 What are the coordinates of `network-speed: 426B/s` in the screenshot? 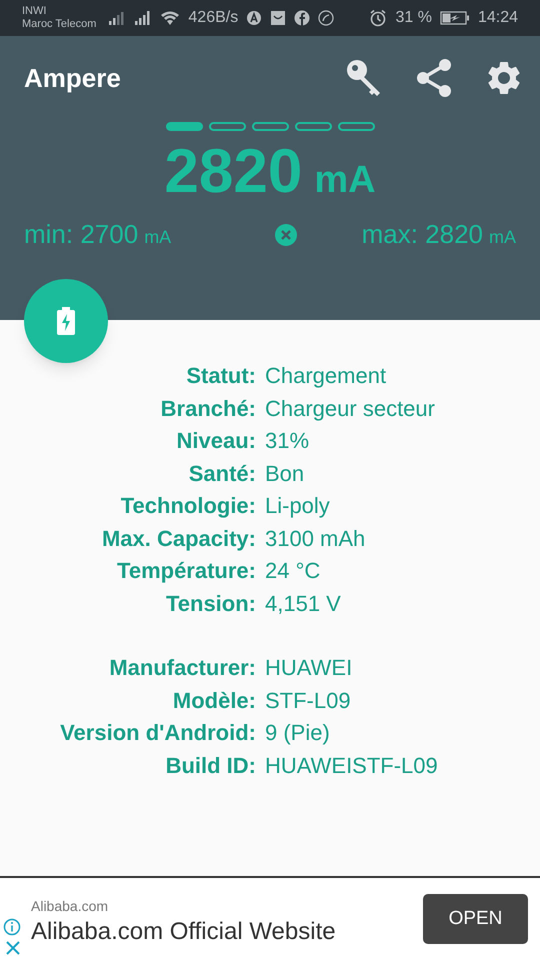 It's located at (213, 18).